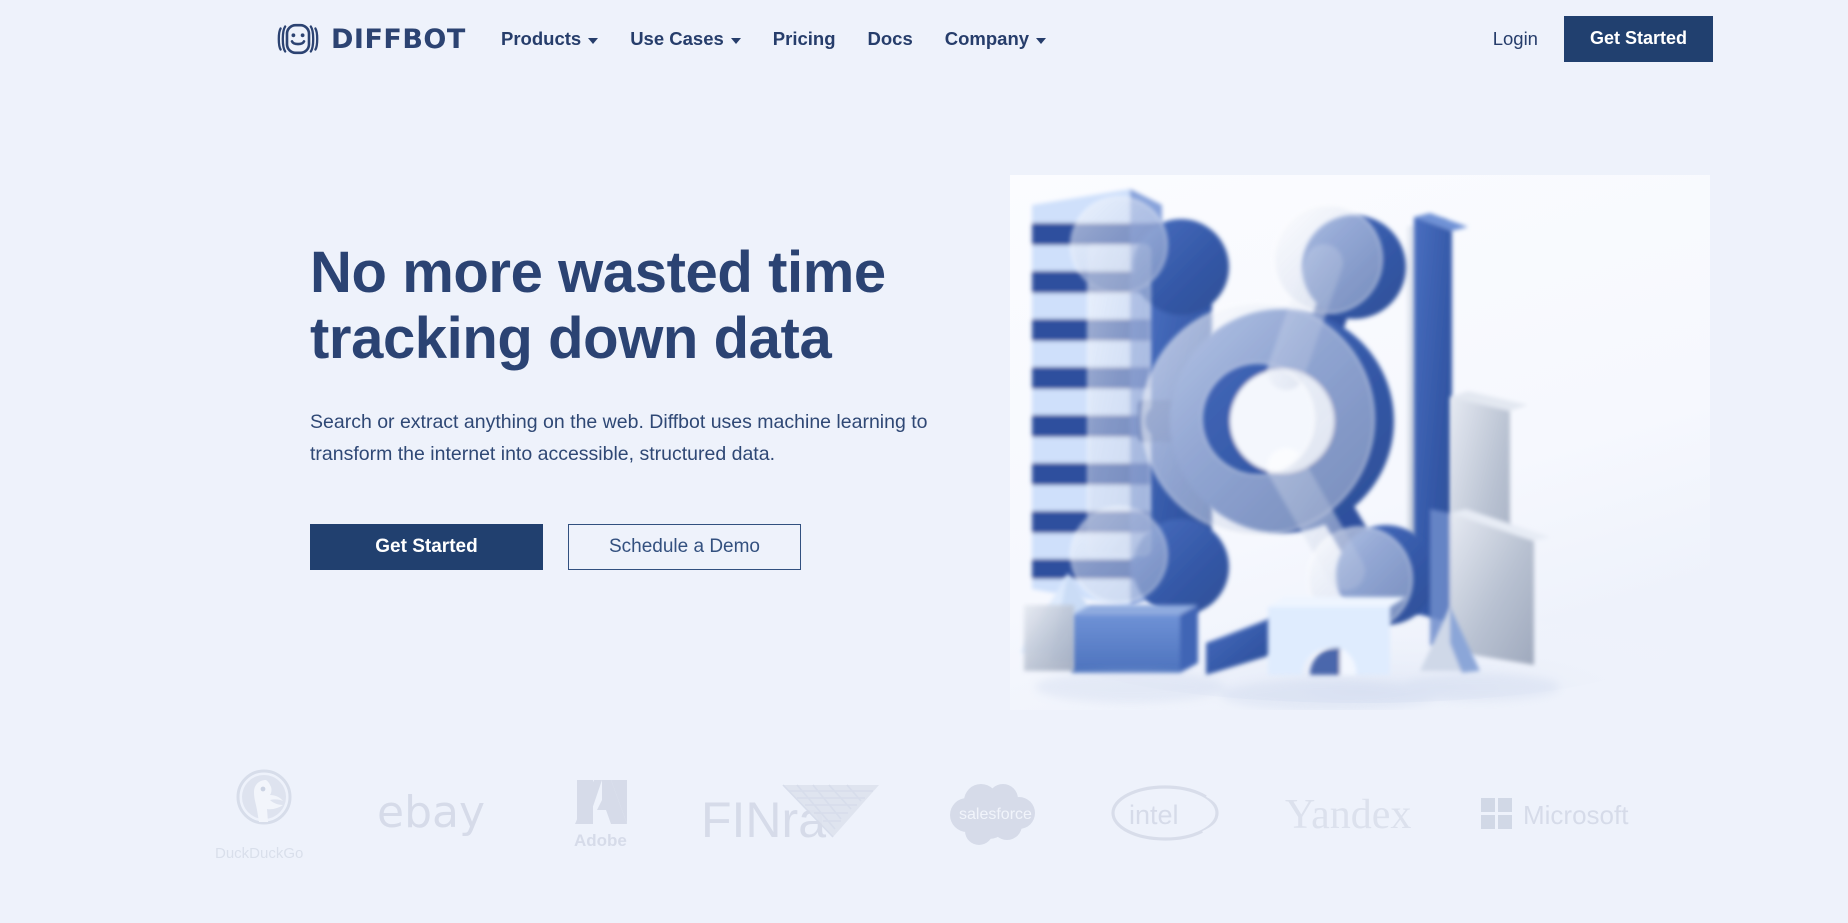 The width and height of the screenshot is (1848, 923). I want to click on hero-schedule-demo-button: Schedule a Demo, so click(684, 547).